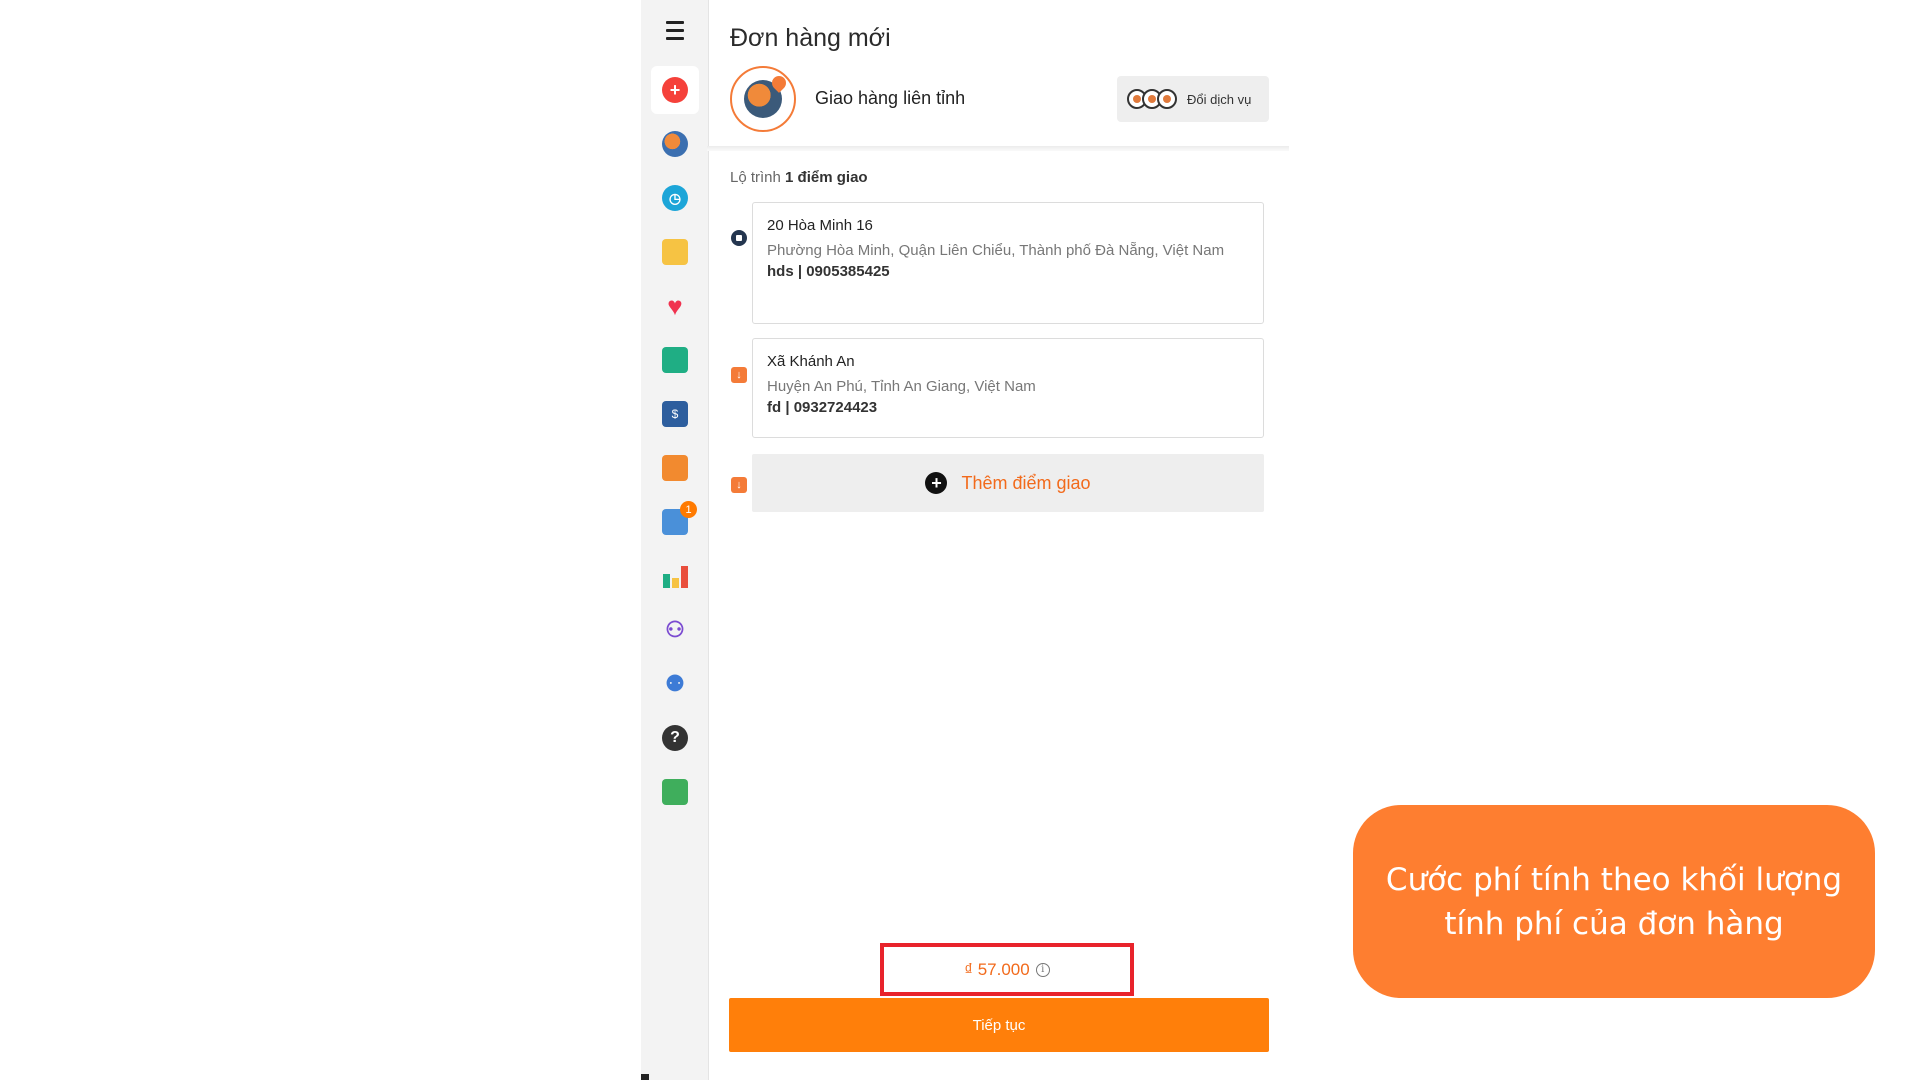 Image resolution: width=1920 pixels, height=1080 pixels. I want to click on dropoff-street: Xã Khánh An, so click(811, 361).